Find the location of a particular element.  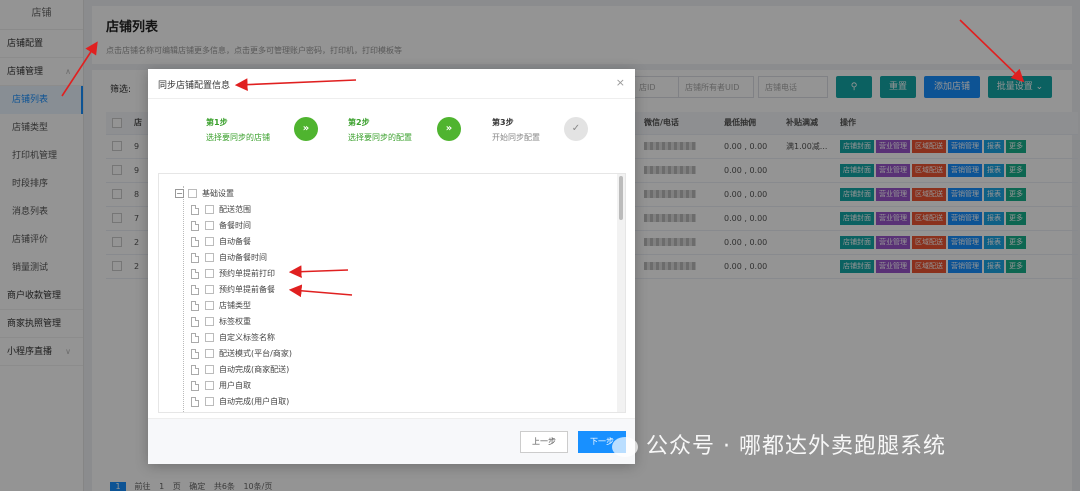

tree-node-label: 自动完成(商家配送) is located at coordinates (254, 369).